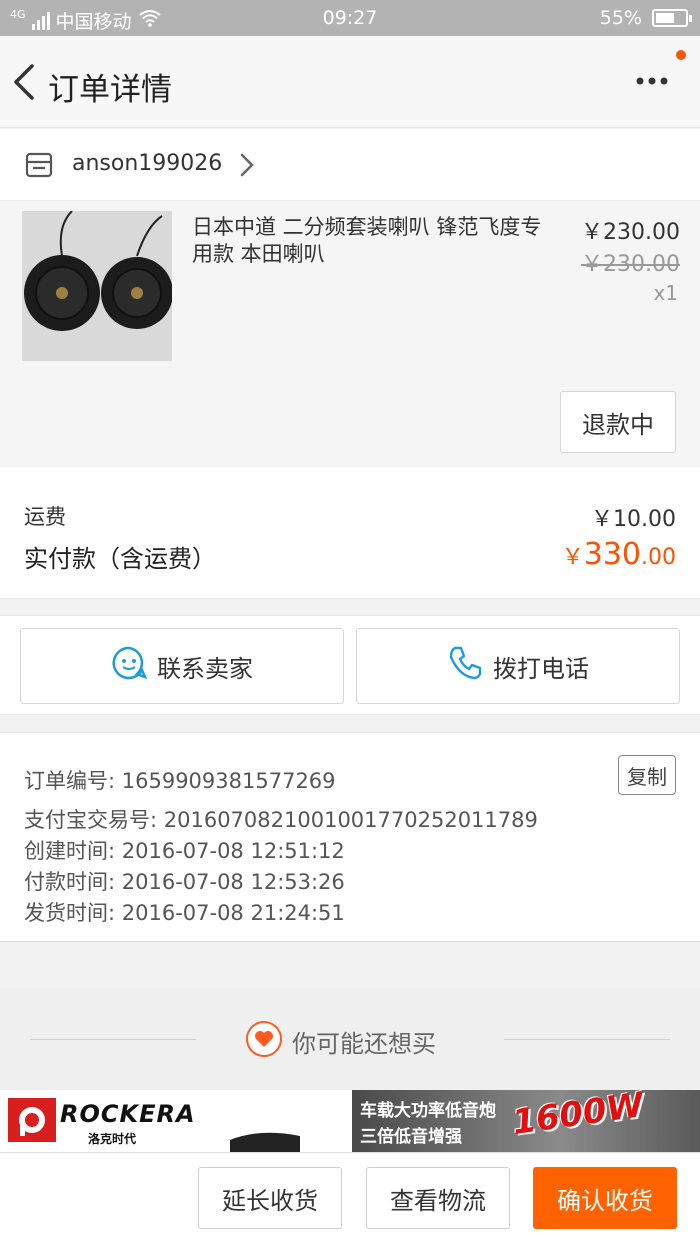 This screenshot has width=700, height=1244. What do you see at coordinates (438, 1198) in the screenshot?
I see `view-logistics-button: 查看物流` at bounding box center [438, 1198].